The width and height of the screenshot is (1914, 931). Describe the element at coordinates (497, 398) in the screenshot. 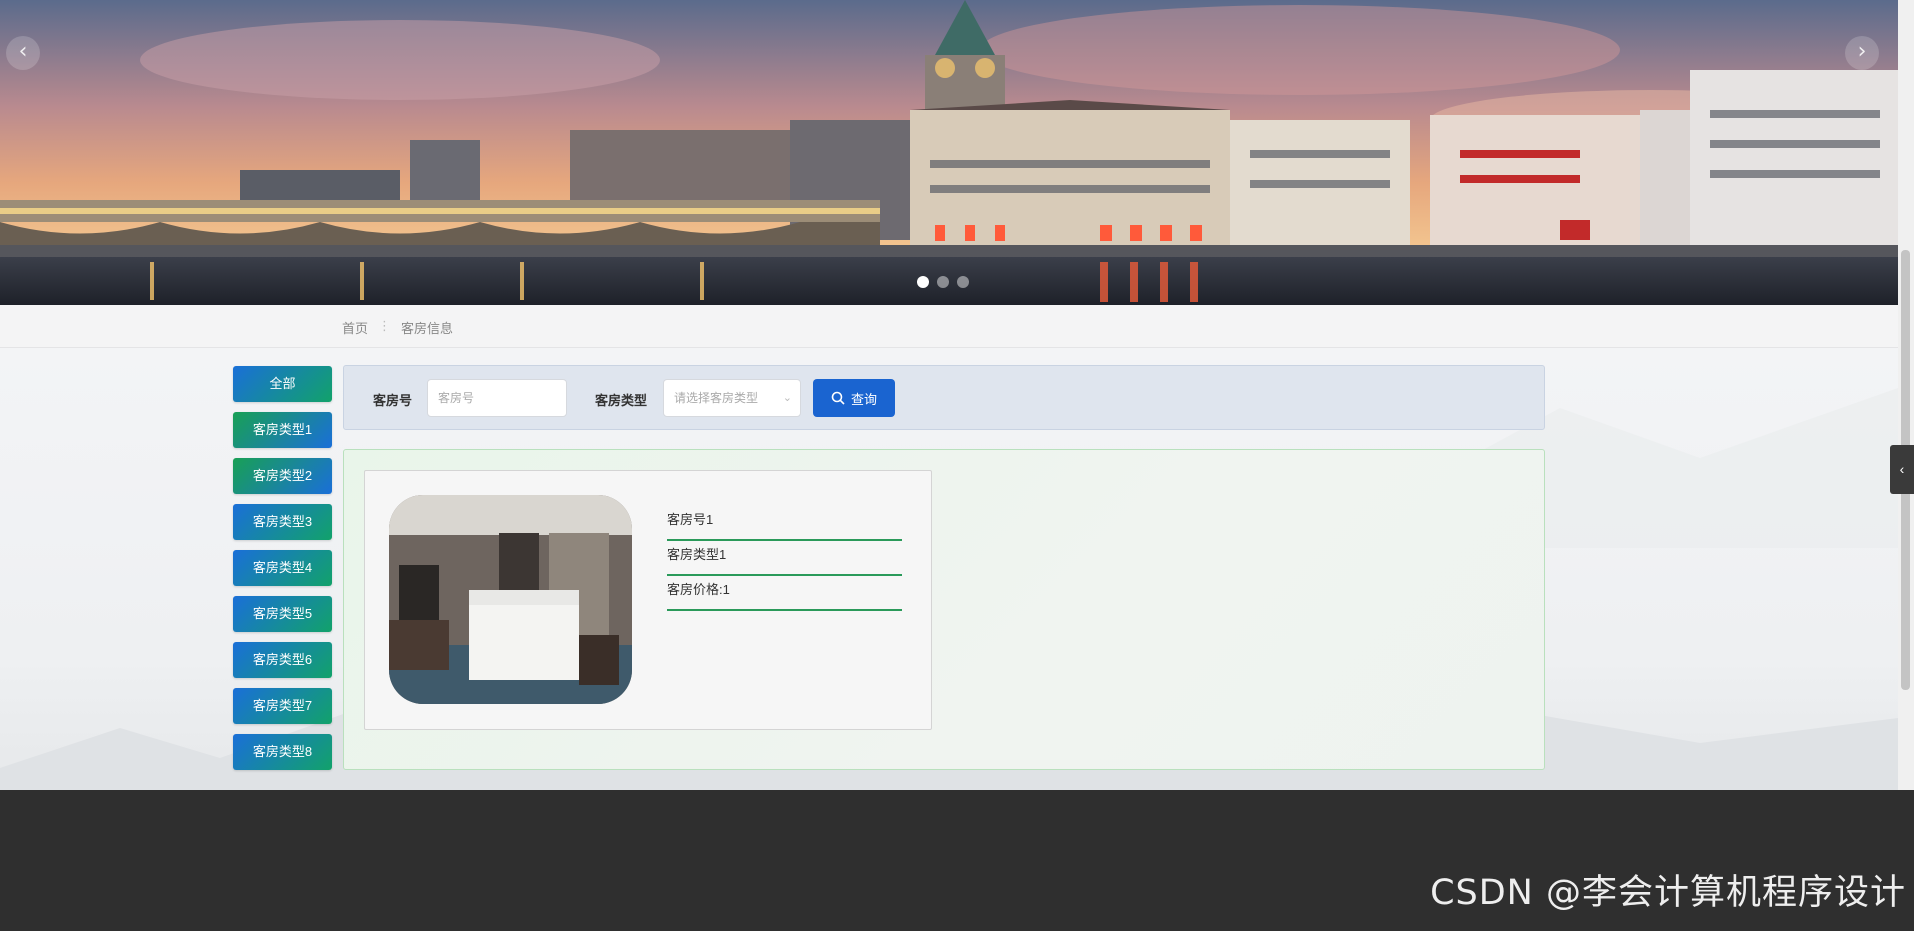

I see `room-no-input: 客房号` at that location.